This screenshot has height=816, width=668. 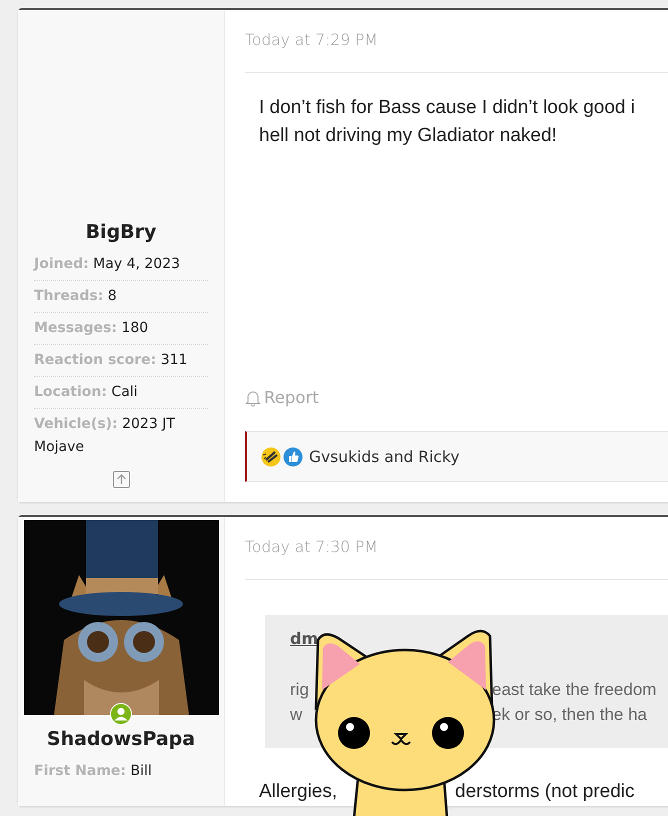 I want to click on quote-text: east take the freedom, so click(x=574, y=690).